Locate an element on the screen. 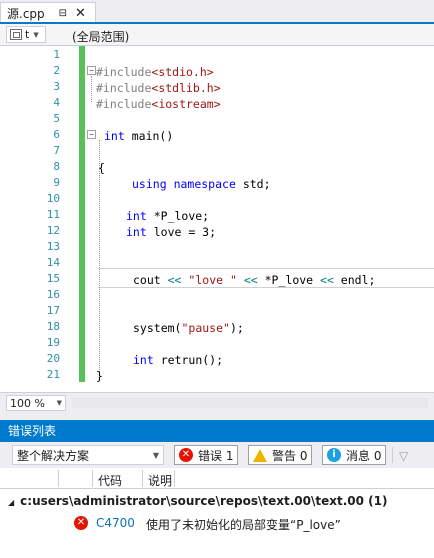  project-scope-value: t is located at coordinates (27, 34).